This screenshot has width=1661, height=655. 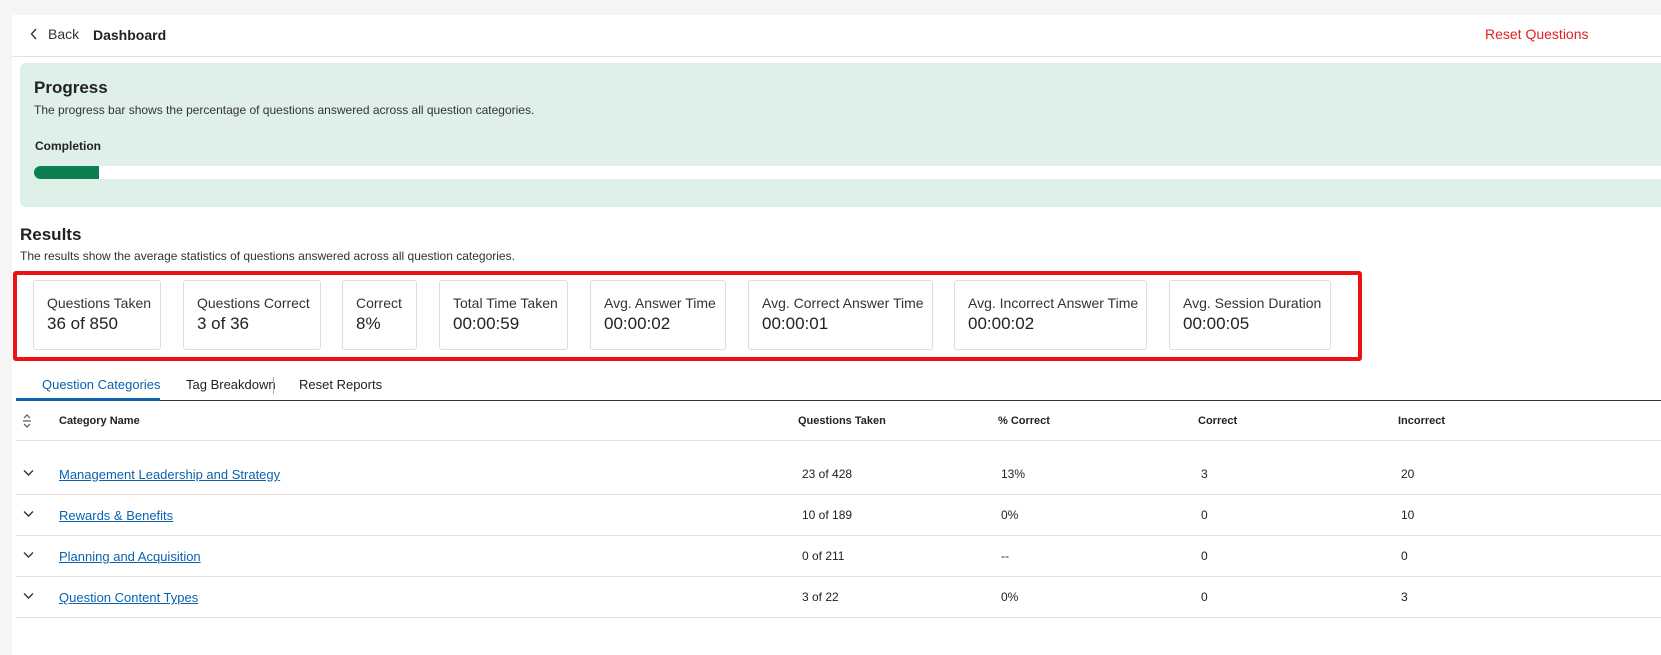 What do you see at coordinates (27, 421) in the screenshot?
I see `sort-icon` at bounding box center [27, 421].